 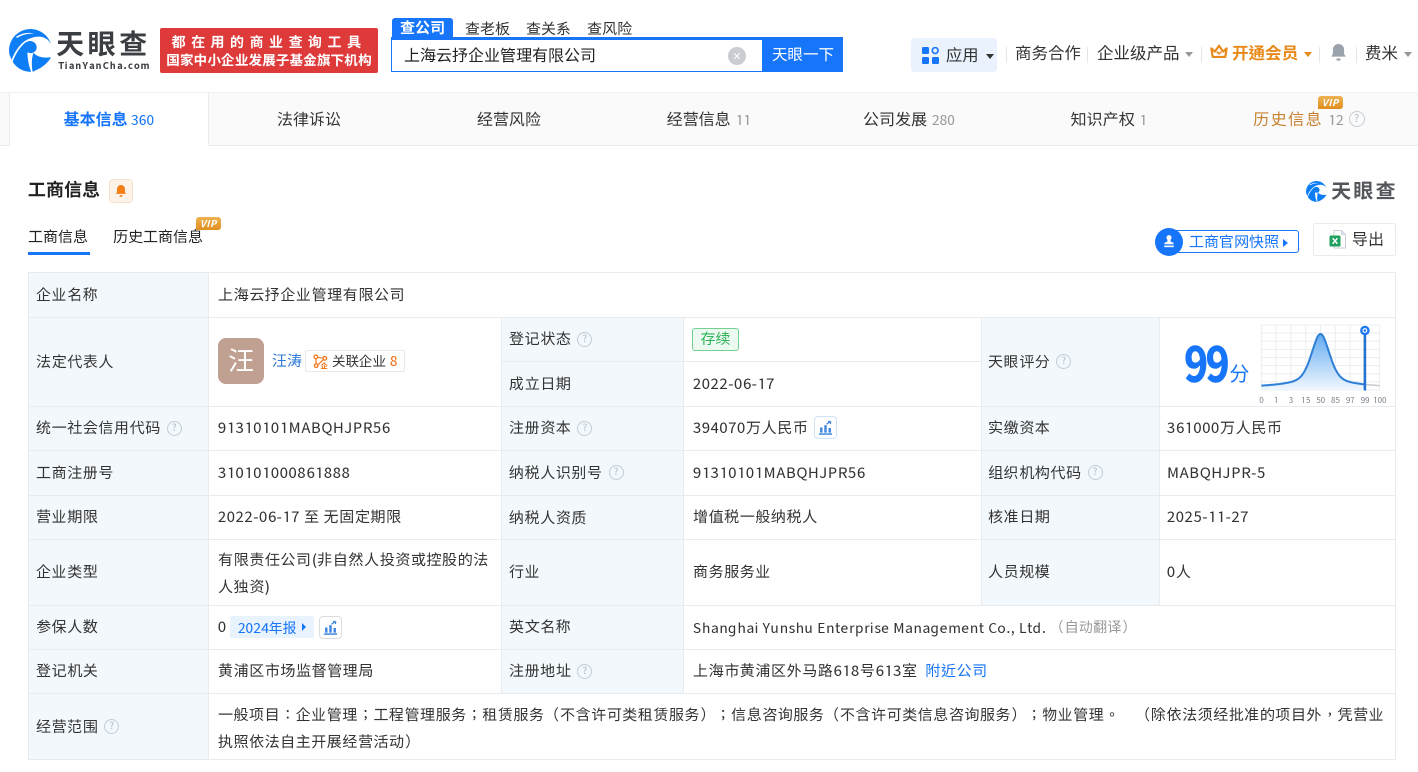 What do you see at coordinates (1365, 400) in the screenshot?
I see `svg-text: 99` at bounding box center [1365, 400].